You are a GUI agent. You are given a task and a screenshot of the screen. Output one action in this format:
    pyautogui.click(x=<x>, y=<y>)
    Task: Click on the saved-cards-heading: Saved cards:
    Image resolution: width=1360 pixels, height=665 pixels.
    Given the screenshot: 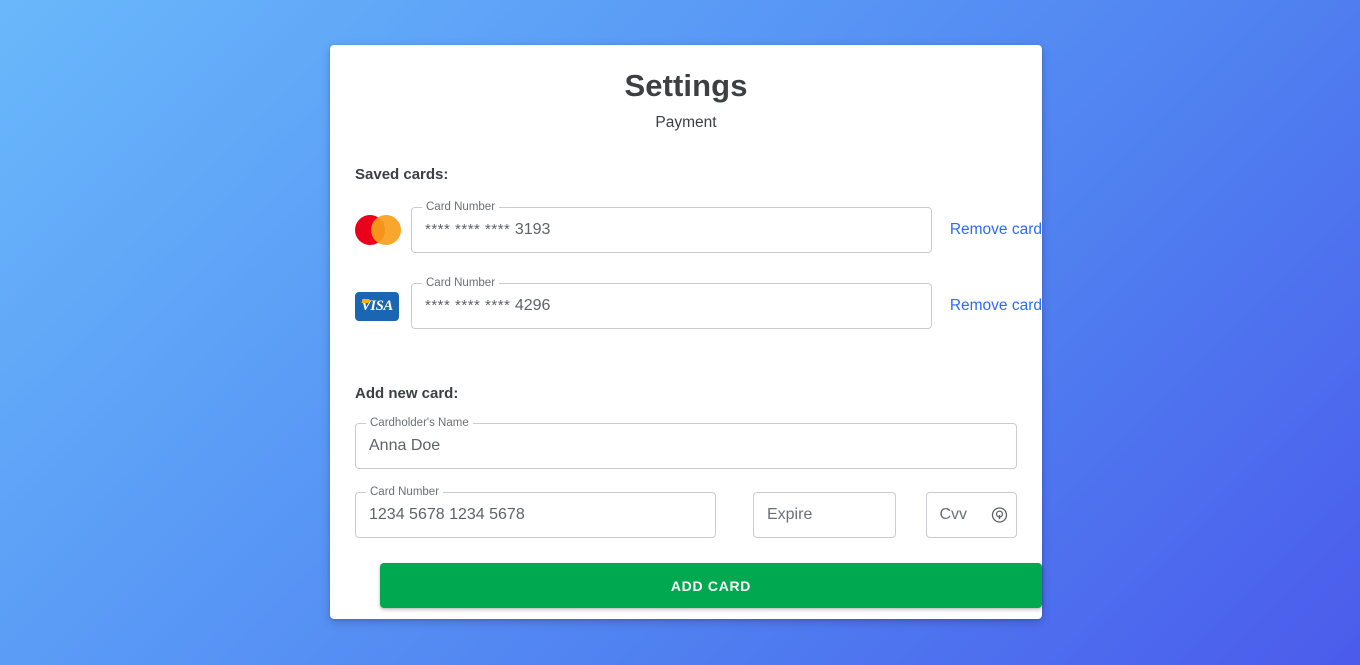 What is the action you would take?
    pyautogui.click(x=402, y=174)
    